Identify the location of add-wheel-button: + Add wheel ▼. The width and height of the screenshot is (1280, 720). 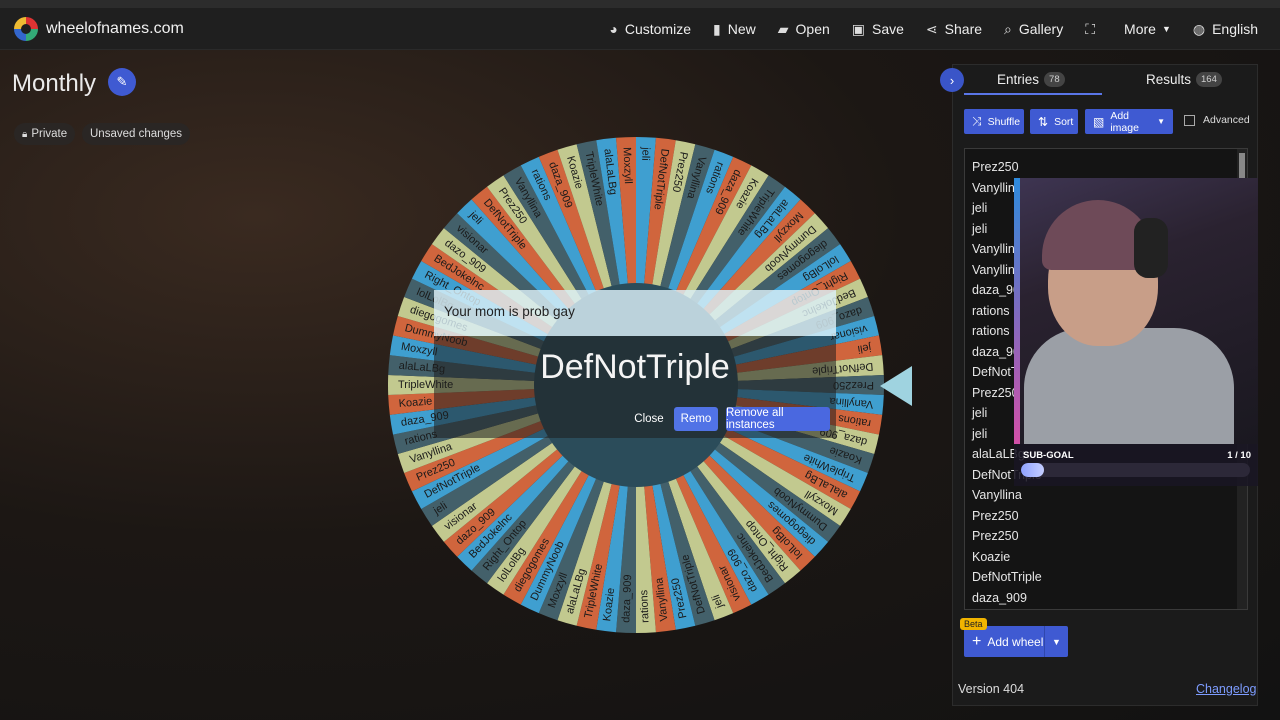
(1016, 641).